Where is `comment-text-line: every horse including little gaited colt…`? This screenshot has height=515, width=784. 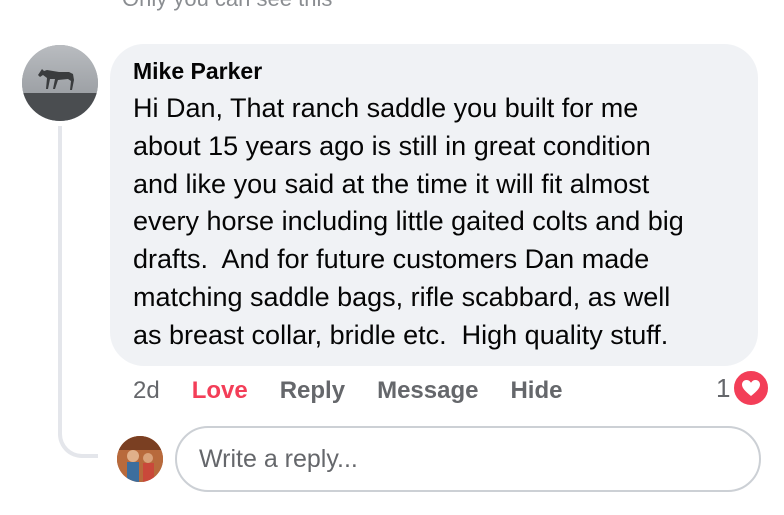 comment-text-line: every horse including little gaited colt… is located at coordinates (408, 221).